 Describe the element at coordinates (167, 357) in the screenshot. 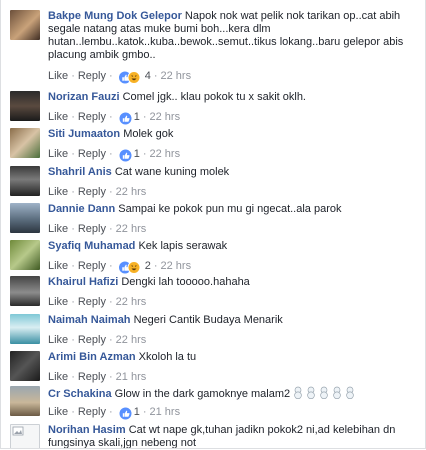

I see `comment-text: Xkoloh la tu` at that location.